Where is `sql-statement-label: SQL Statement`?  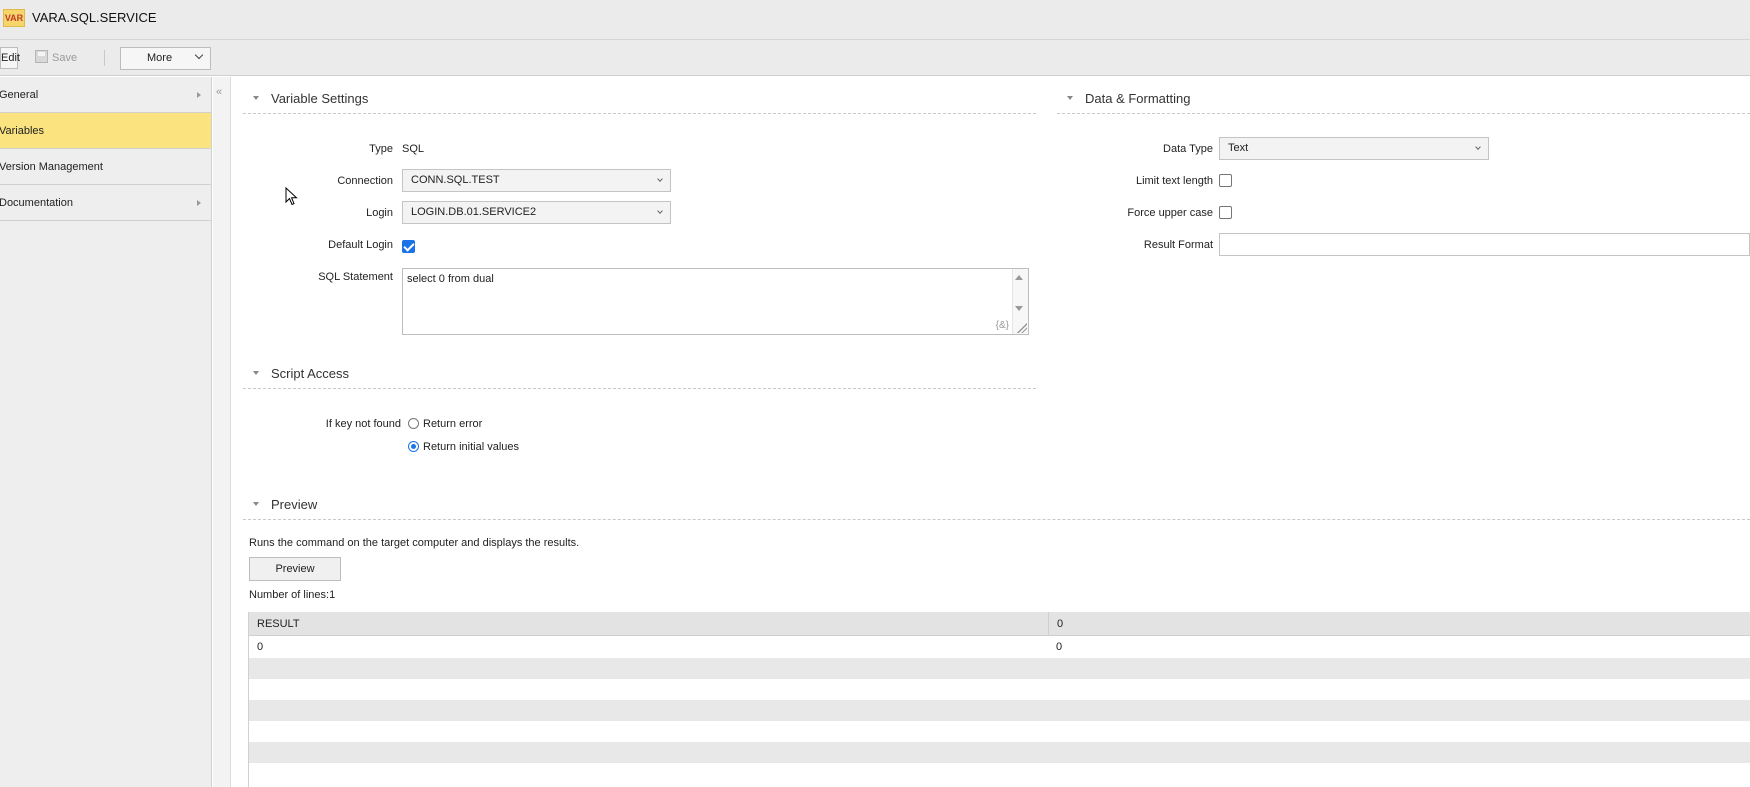 sql-statement-label: SQL Statement is located at coordinates (355, 277).